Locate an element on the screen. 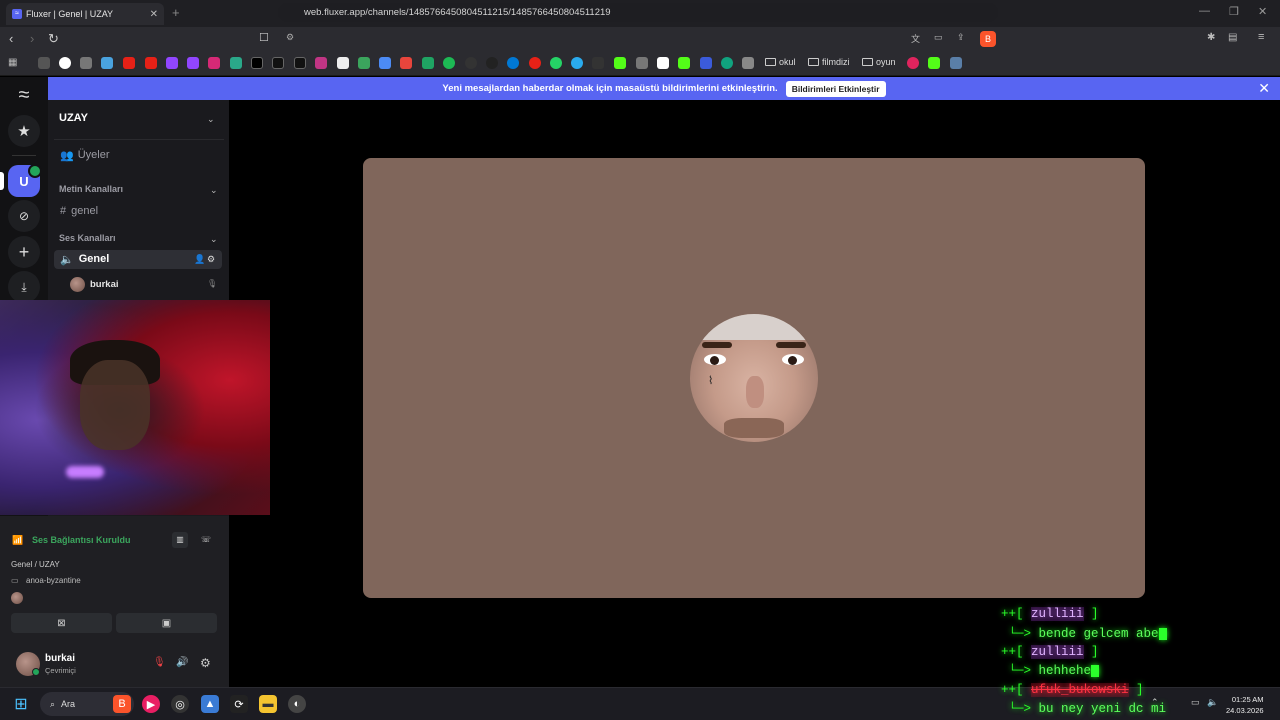  windows-start-icon: ⊞ is located at coordinates (21, 704).